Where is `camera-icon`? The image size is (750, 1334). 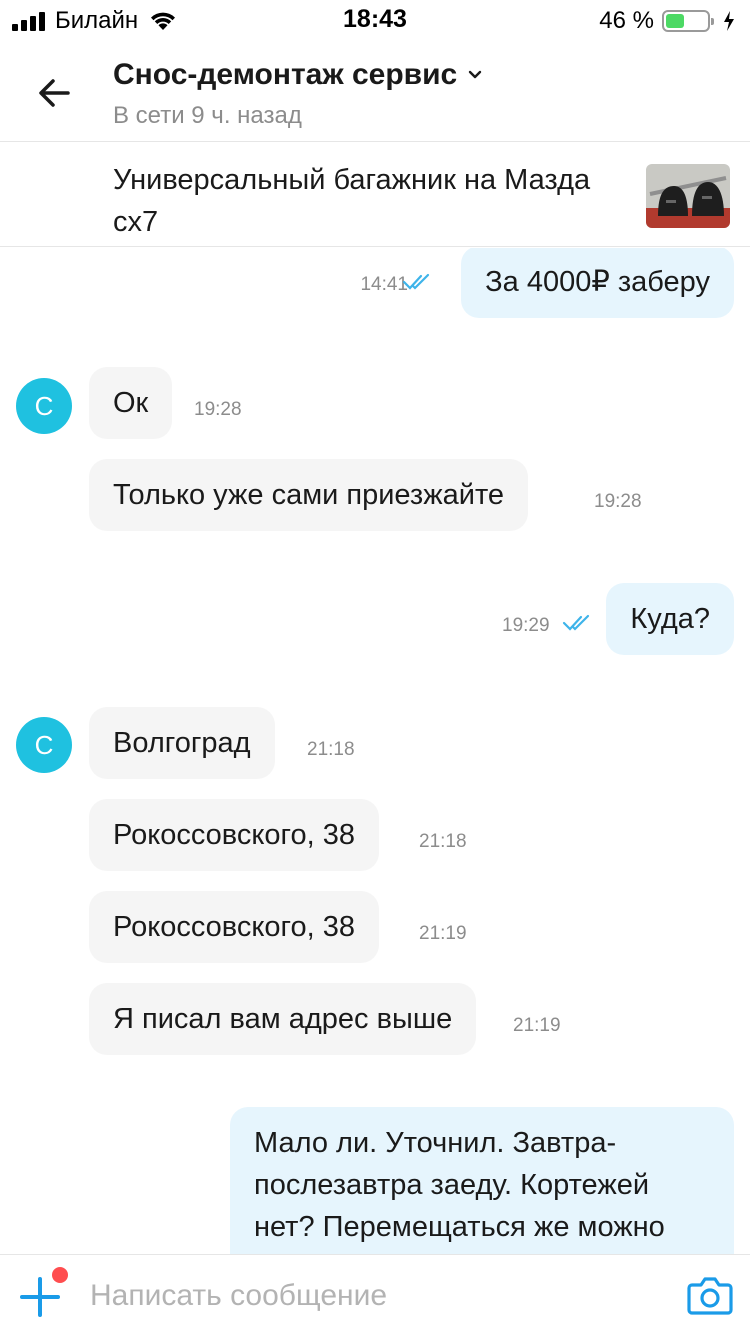 camera-icon is located at coordinates (710, 1295).